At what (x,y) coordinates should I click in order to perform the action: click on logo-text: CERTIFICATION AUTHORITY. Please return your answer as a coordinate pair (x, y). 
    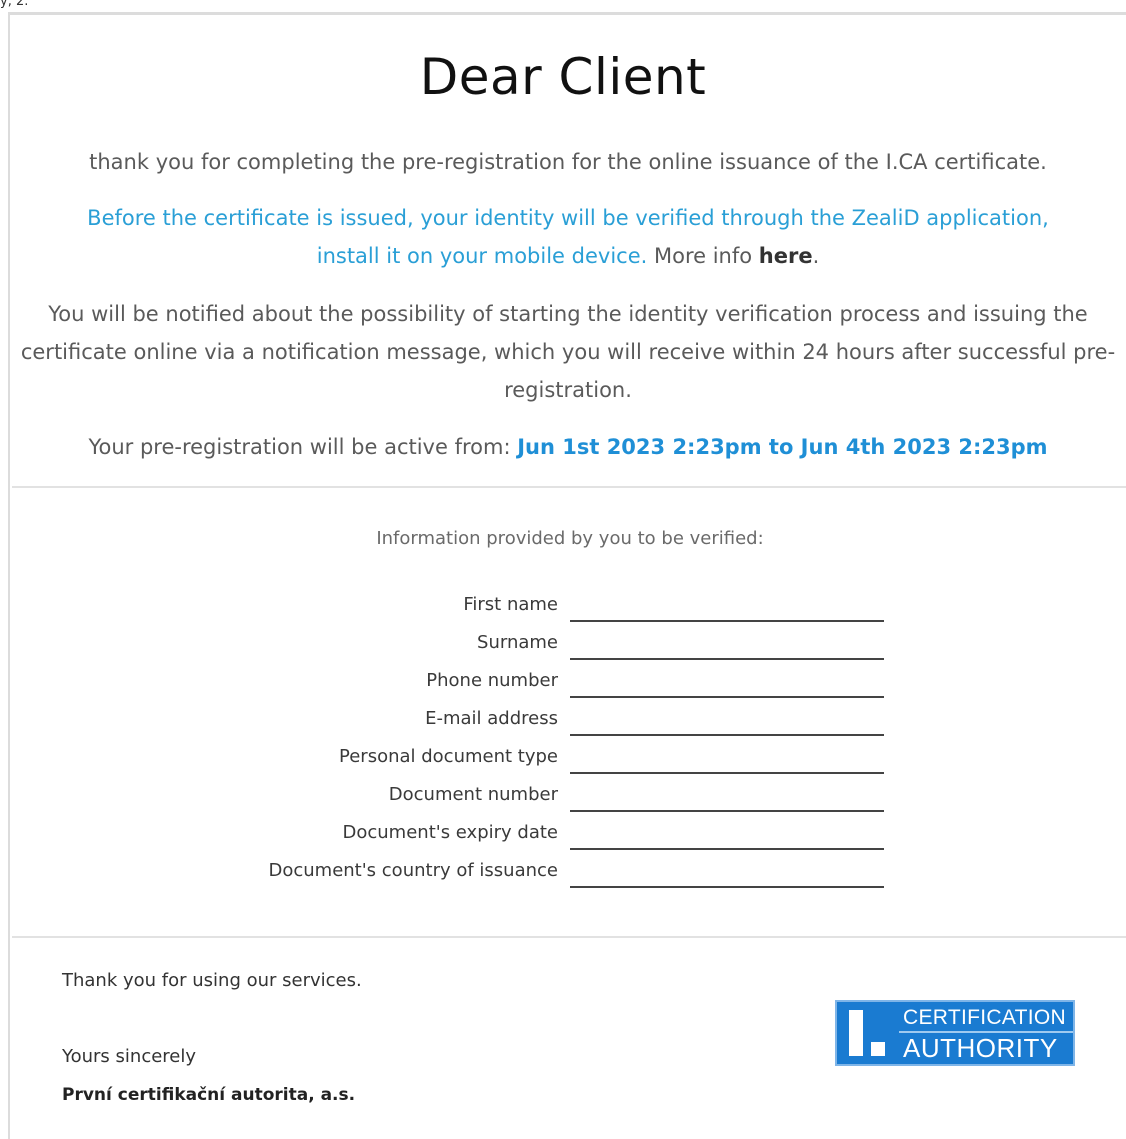
    Looking at the image, I should click on (986, 1033).